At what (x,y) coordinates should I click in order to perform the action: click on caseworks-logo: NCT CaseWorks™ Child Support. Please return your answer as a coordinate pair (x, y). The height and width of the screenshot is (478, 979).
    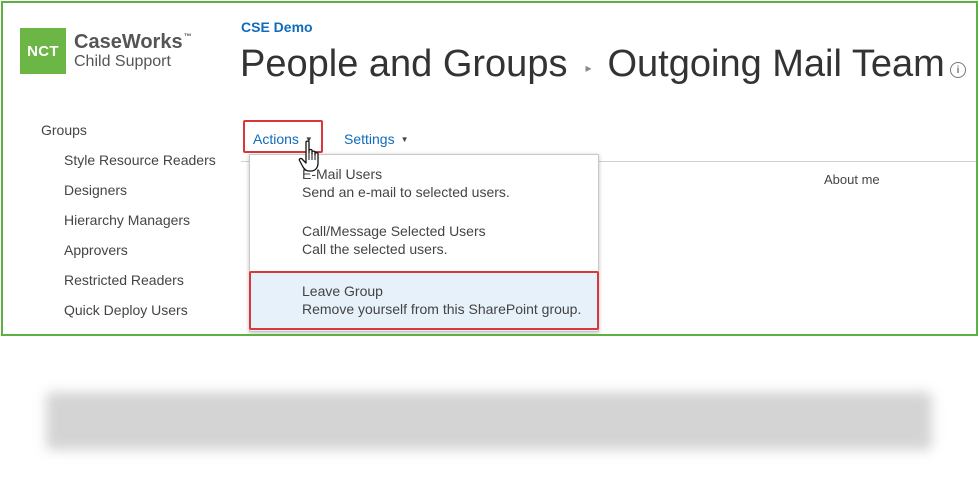
    Looking at the image, I should click on (106, 51).